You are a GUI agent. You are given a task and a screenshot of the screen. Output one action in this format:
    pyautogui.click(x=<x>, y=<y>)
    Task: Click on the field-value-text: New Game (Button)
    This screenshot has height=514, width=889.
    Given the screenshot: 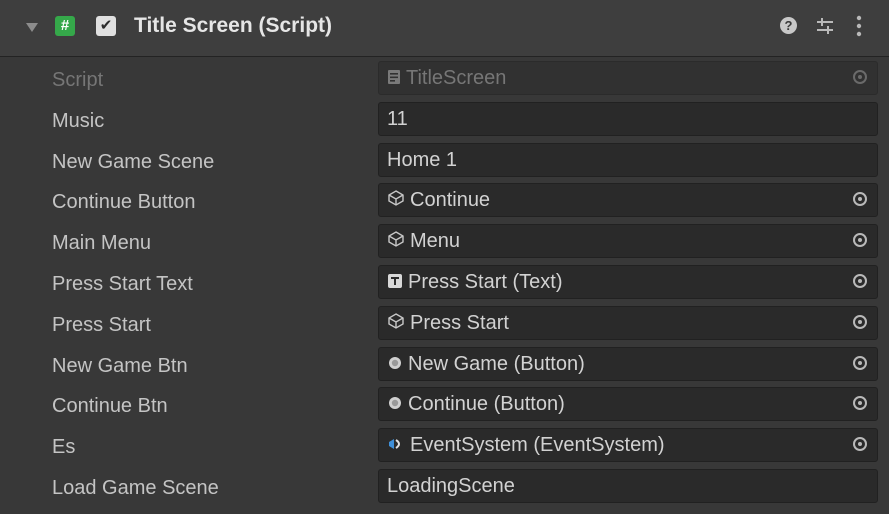 What is the action you would take?
    pyautogui.click(x=496, y=363)
    